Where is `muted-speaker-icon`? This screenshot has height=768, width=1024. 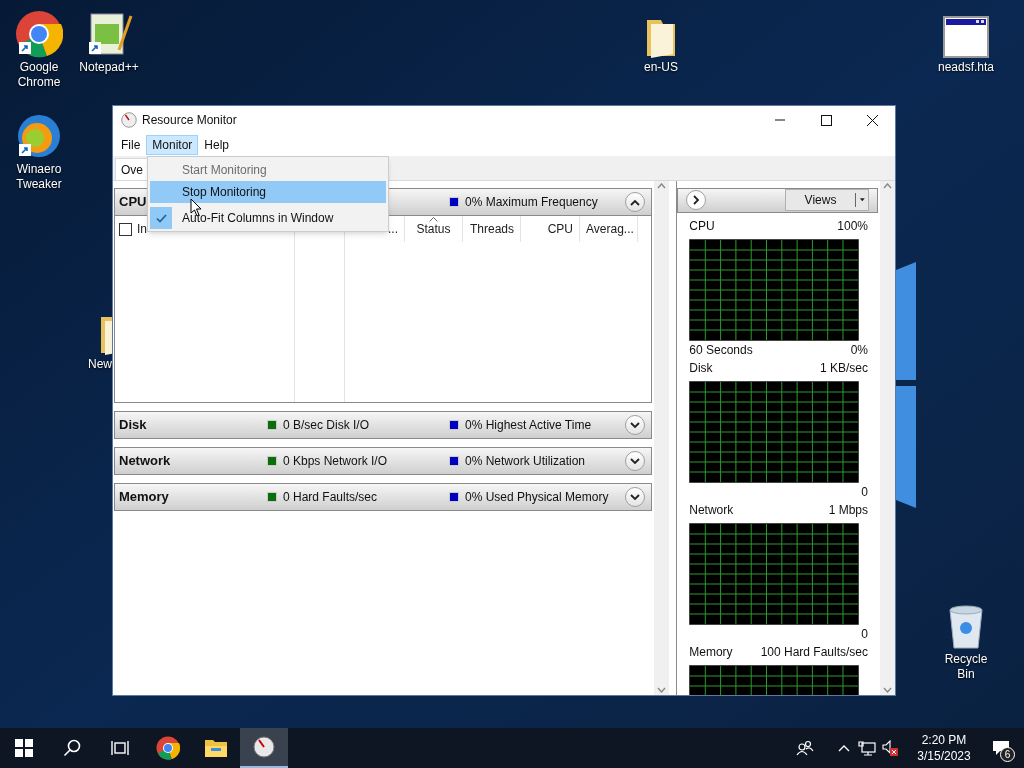
muted-speaker-icon is located at coordinates (890, 748).